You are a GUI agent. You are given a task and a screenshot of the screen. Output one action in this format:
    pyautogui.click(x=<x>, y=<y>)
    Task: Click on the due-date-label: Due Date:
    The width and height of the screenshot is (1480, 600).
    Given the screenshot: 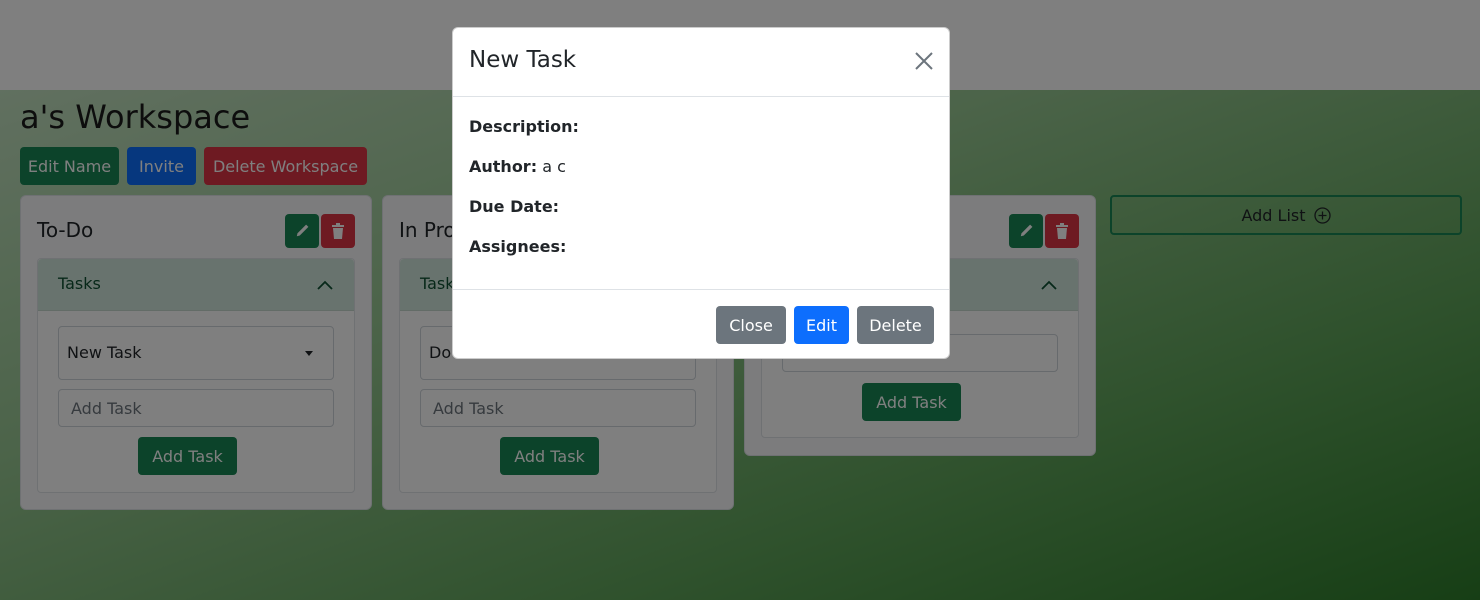 What is the action you would take?
    pyautogui.click(x=514, y=206)
    